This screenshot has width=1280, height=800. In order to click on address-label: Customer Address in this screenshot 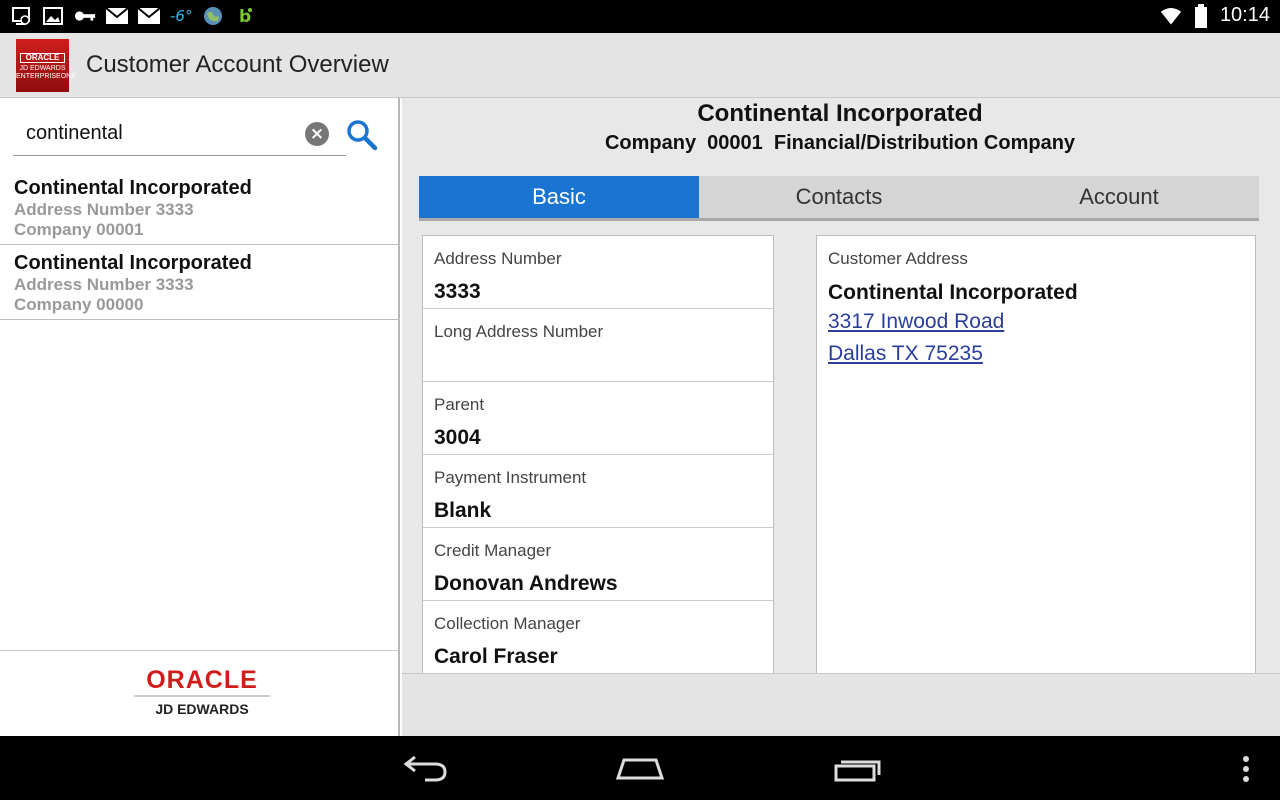, I will do `click(898, 258)`.